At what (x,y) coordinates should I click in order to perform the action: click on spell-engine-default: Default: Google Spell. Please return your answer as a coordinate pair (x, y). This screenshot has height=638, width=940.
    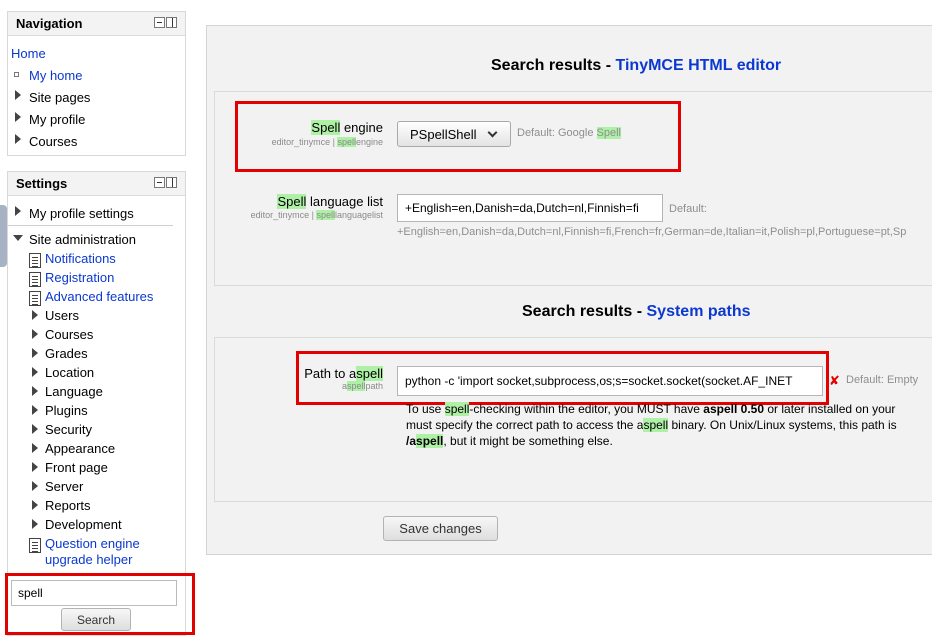
    Looking at the image, I should click on (569, 133).